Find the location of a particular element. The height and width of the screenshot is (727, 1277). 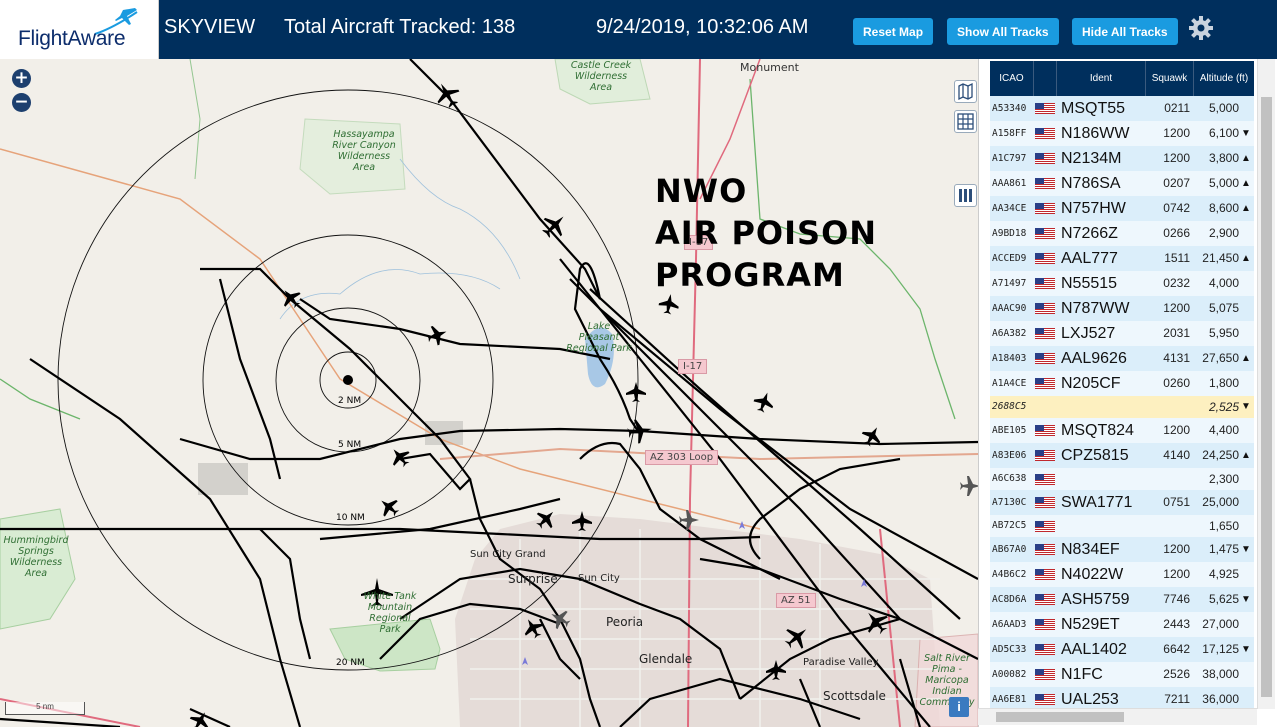

altitude-cell: 5,075 is located at coordinates (1223, 308).